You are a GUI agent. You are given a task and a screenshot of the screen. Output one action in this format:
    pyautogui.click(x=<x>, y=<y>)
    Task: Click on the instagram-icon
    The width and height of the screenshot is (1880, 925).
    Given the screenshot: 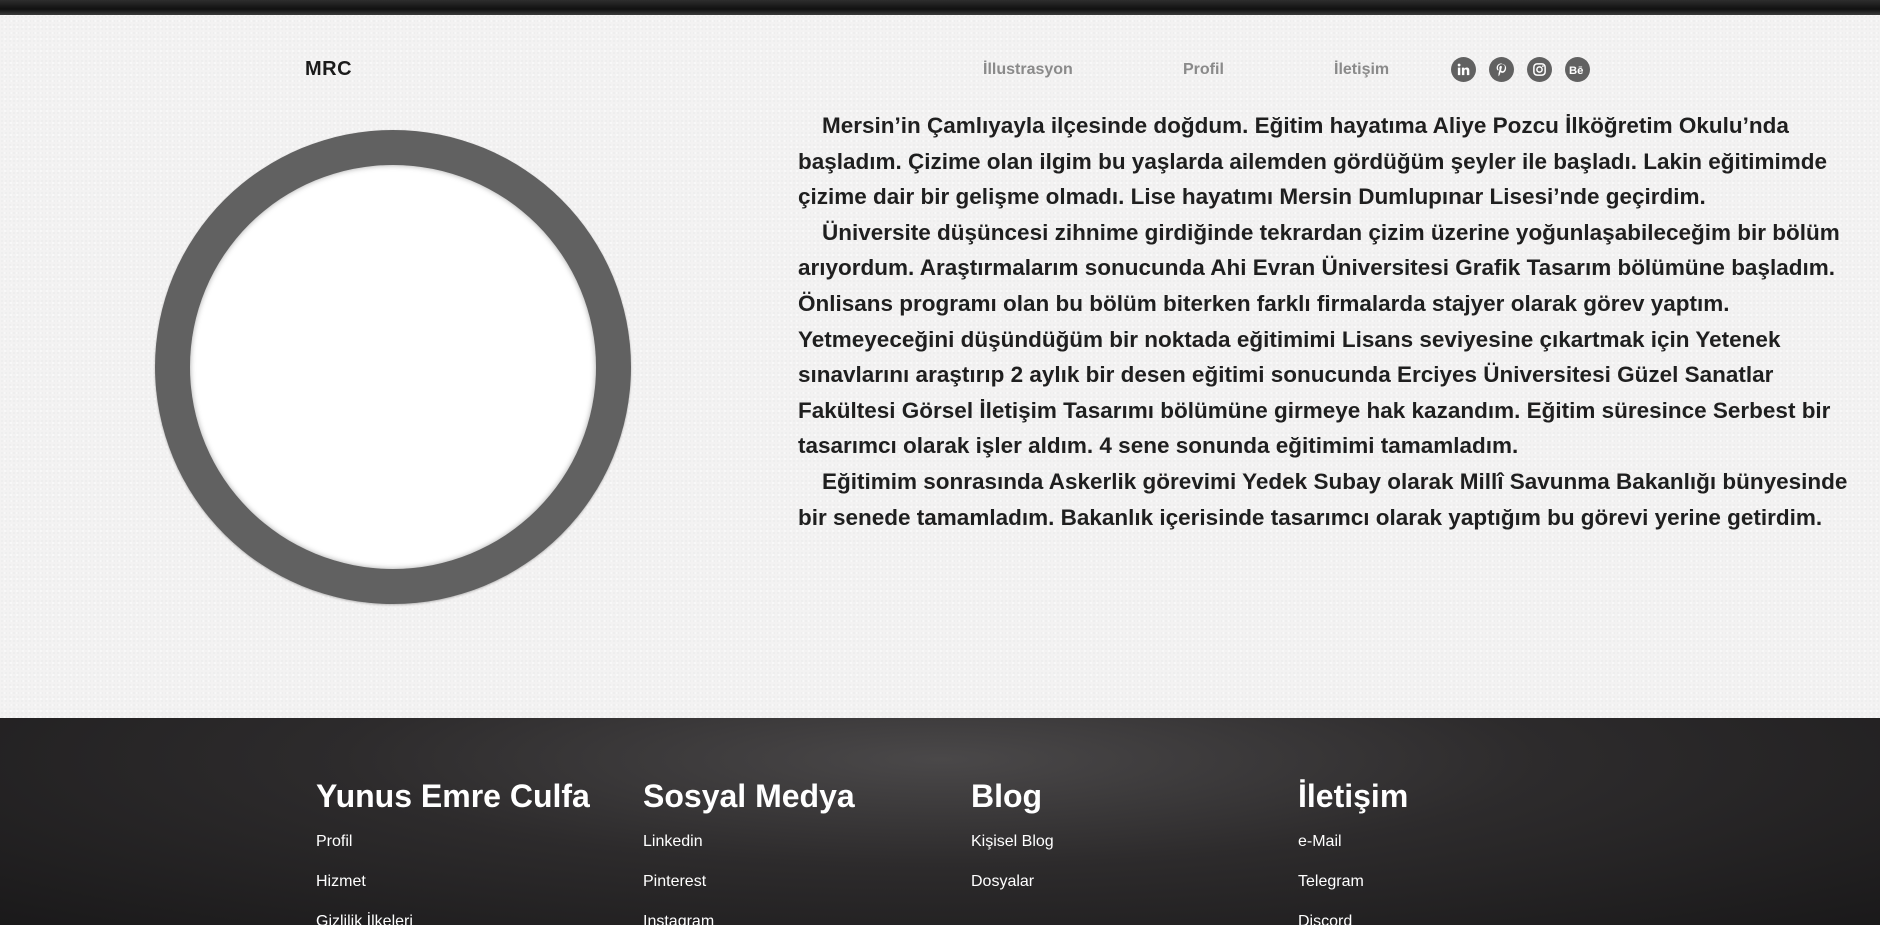 What is the action you would take?
    pyautogui.click(x=1539, y=69)
    